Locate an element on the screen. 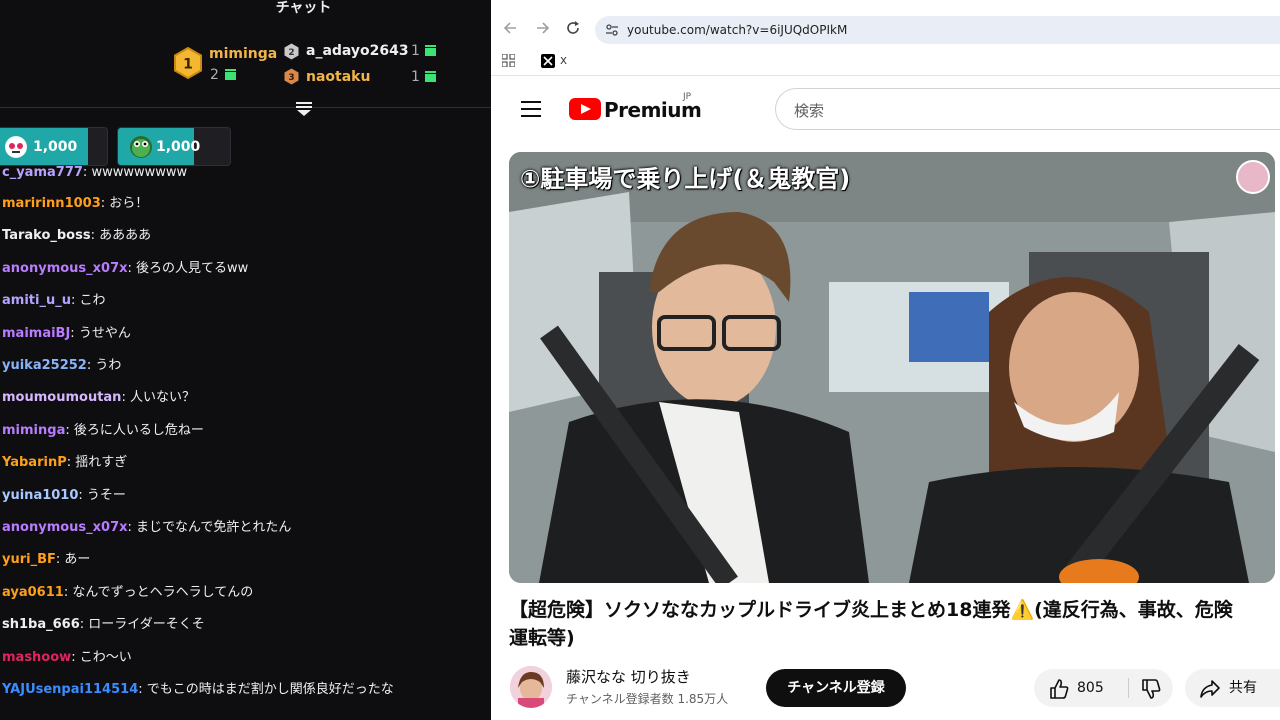 This screenshot has height=720, width=1280. leaderboard-second-count: 1 is located at coordinates (415, 51).